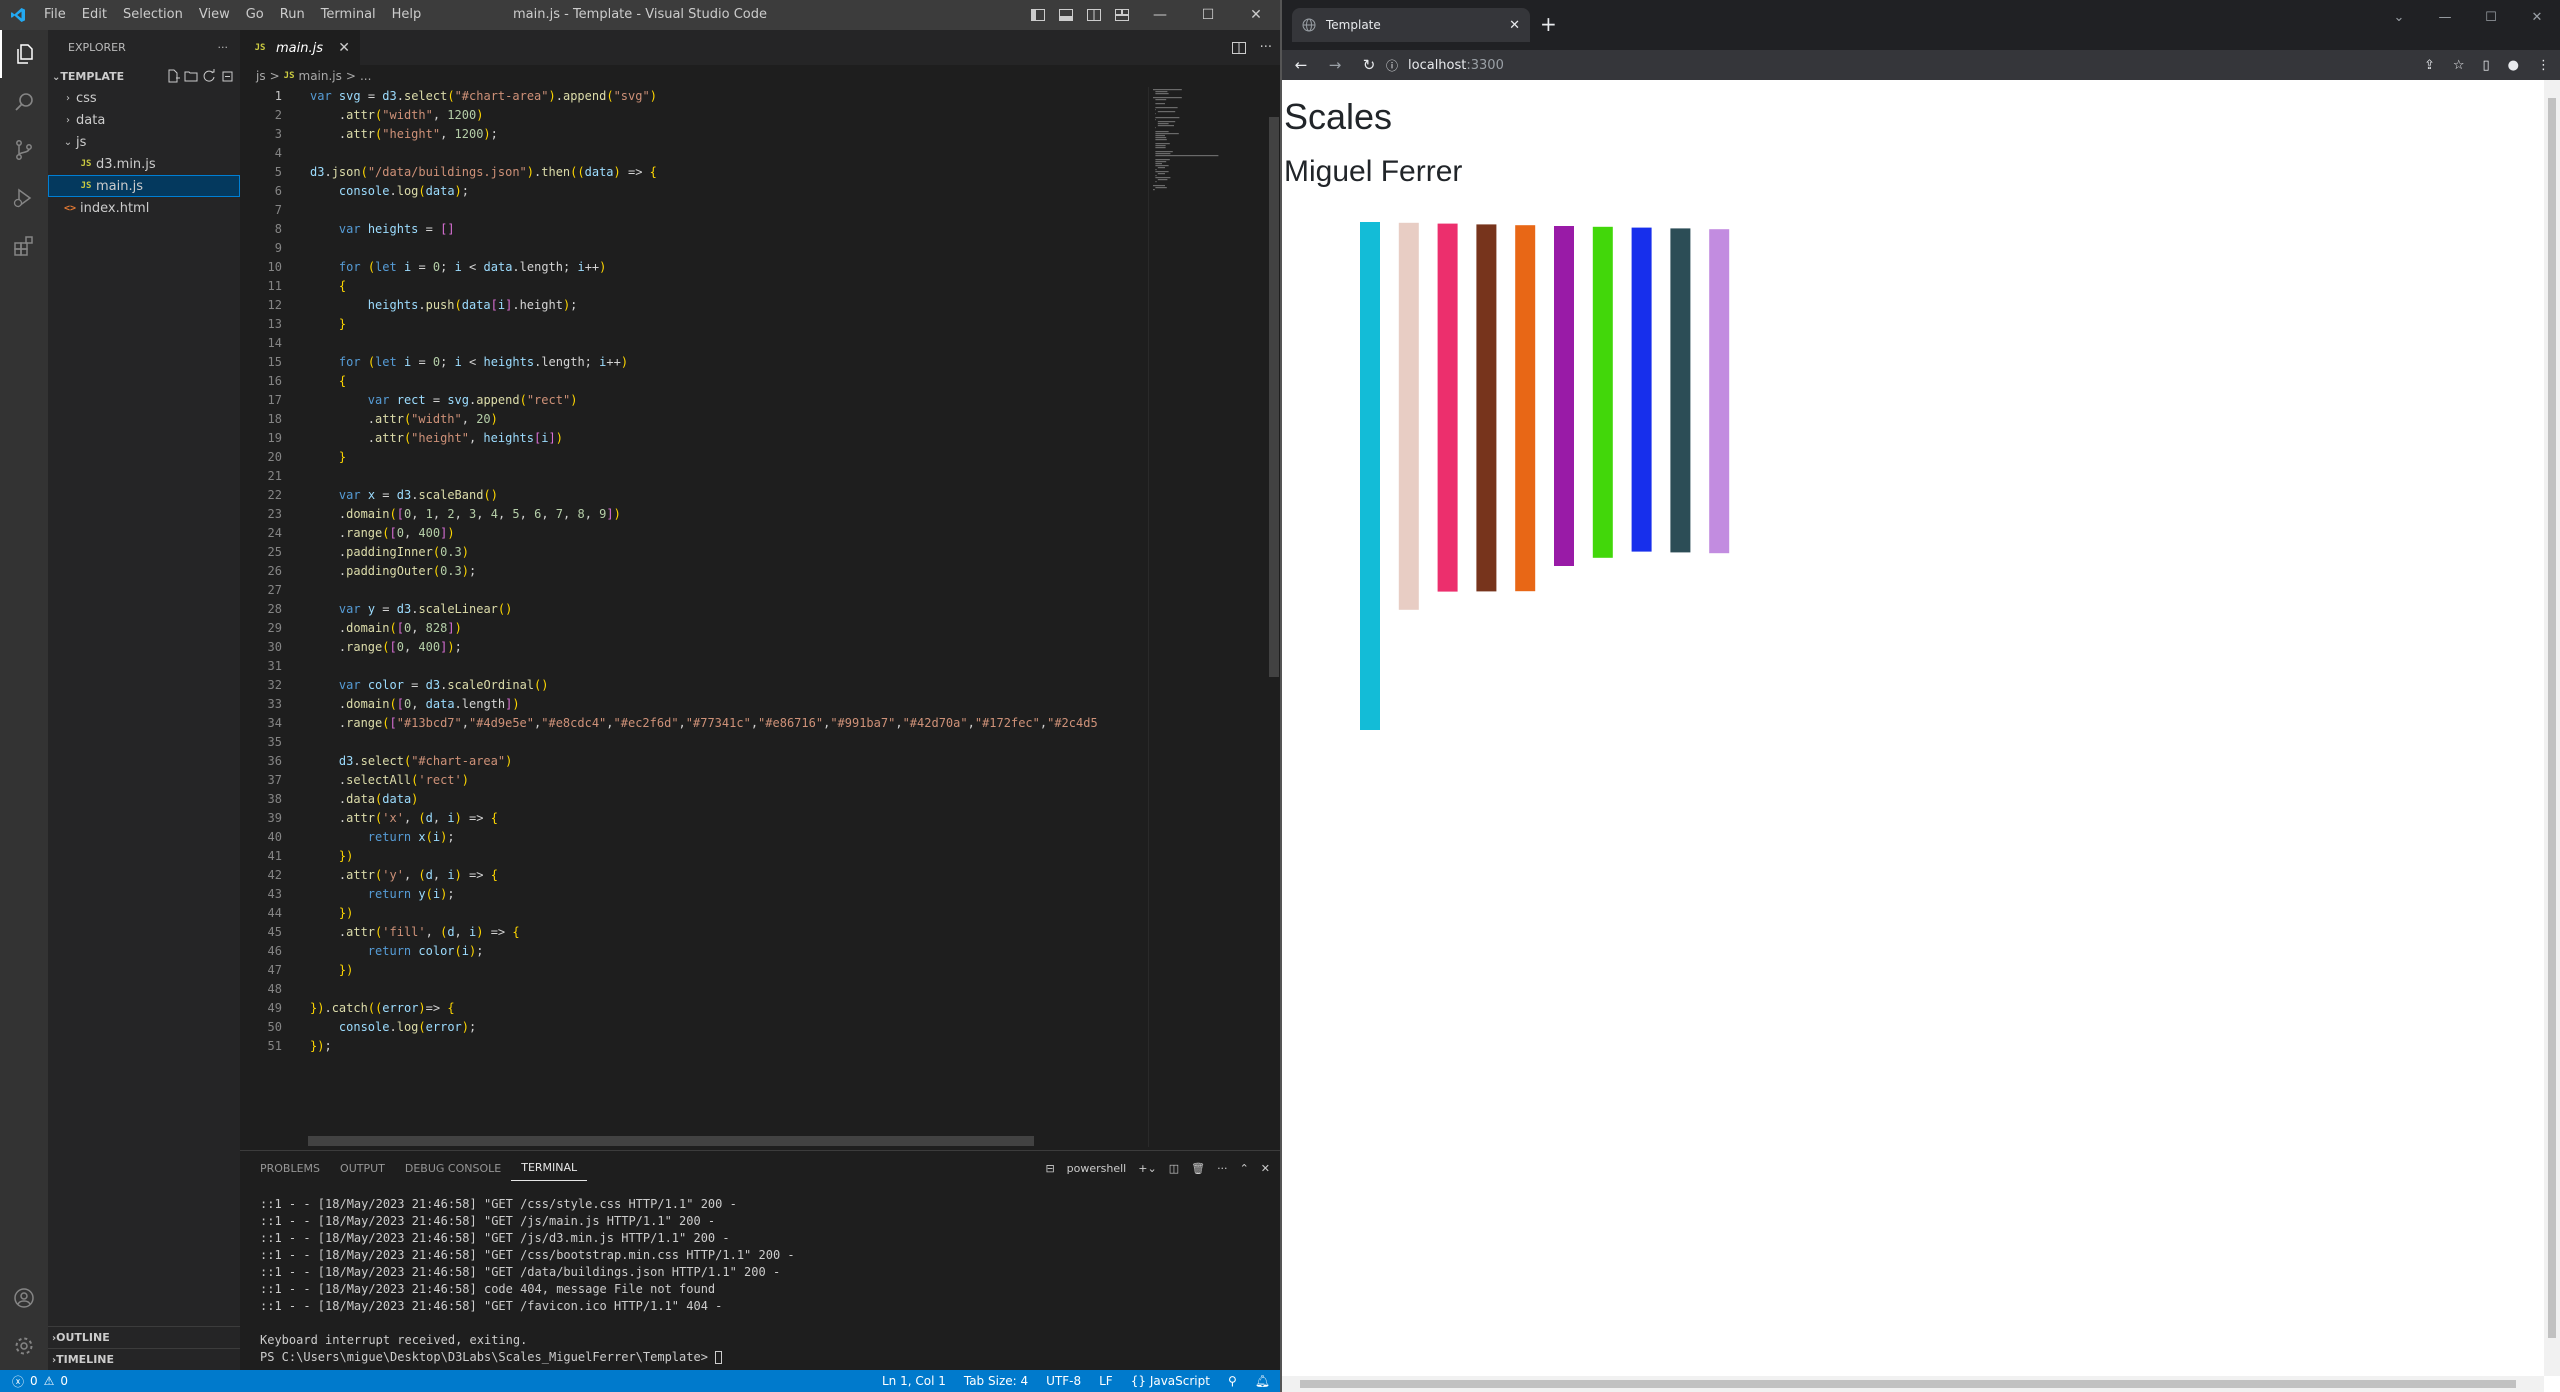 This screenshot has height=1392, width=2560. Describe the element at coordinates (144, 76) in the screenshot. I see `workspace-root: ⌄TEMPLATE` at that location.